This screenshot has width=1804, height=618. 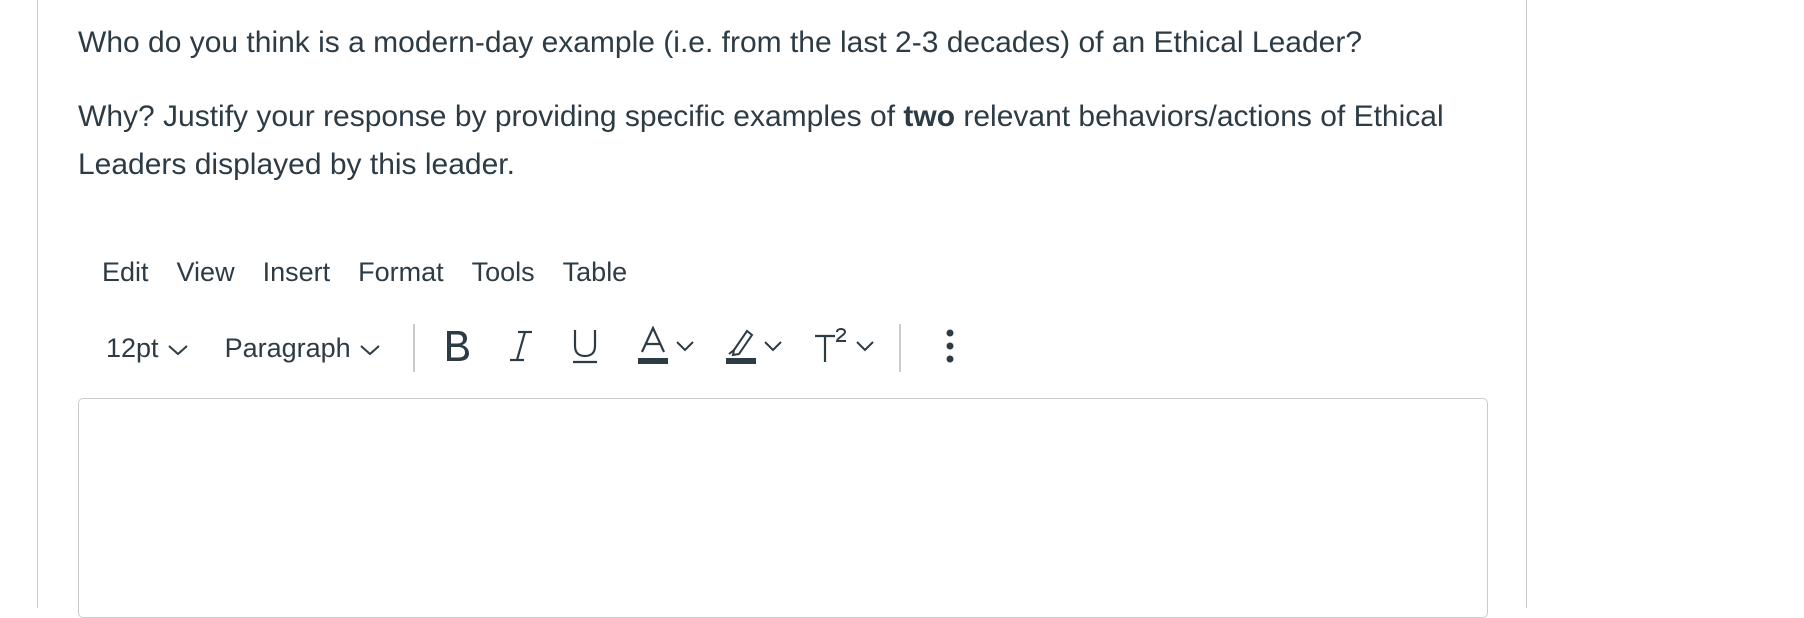 What do you see at coordinates (206, 272) in the screenshot?
I see `menu-view: View` at bounding box center [206, 272].